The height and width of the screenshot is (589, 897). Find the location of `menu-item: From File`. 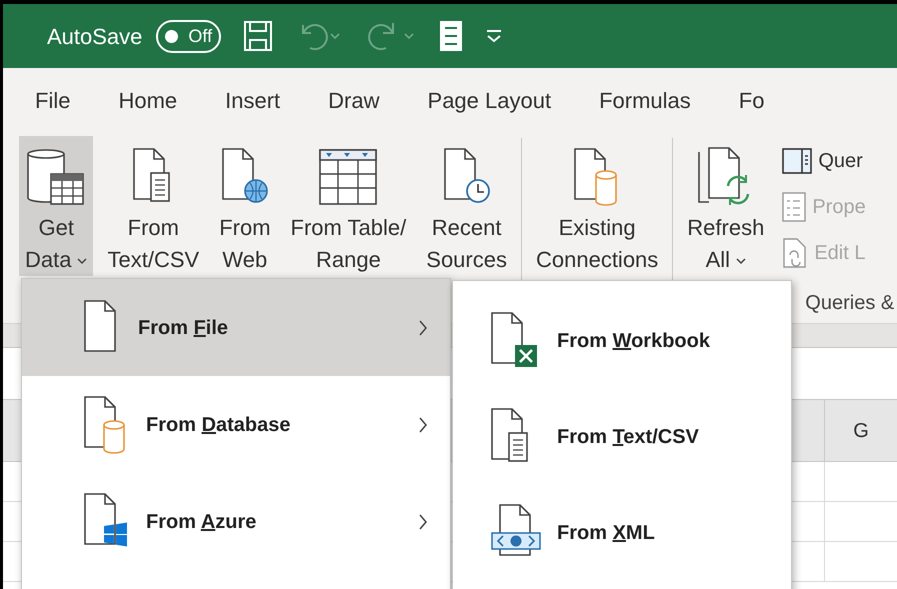

menu-item: From File is located at coordinates (236, 327).